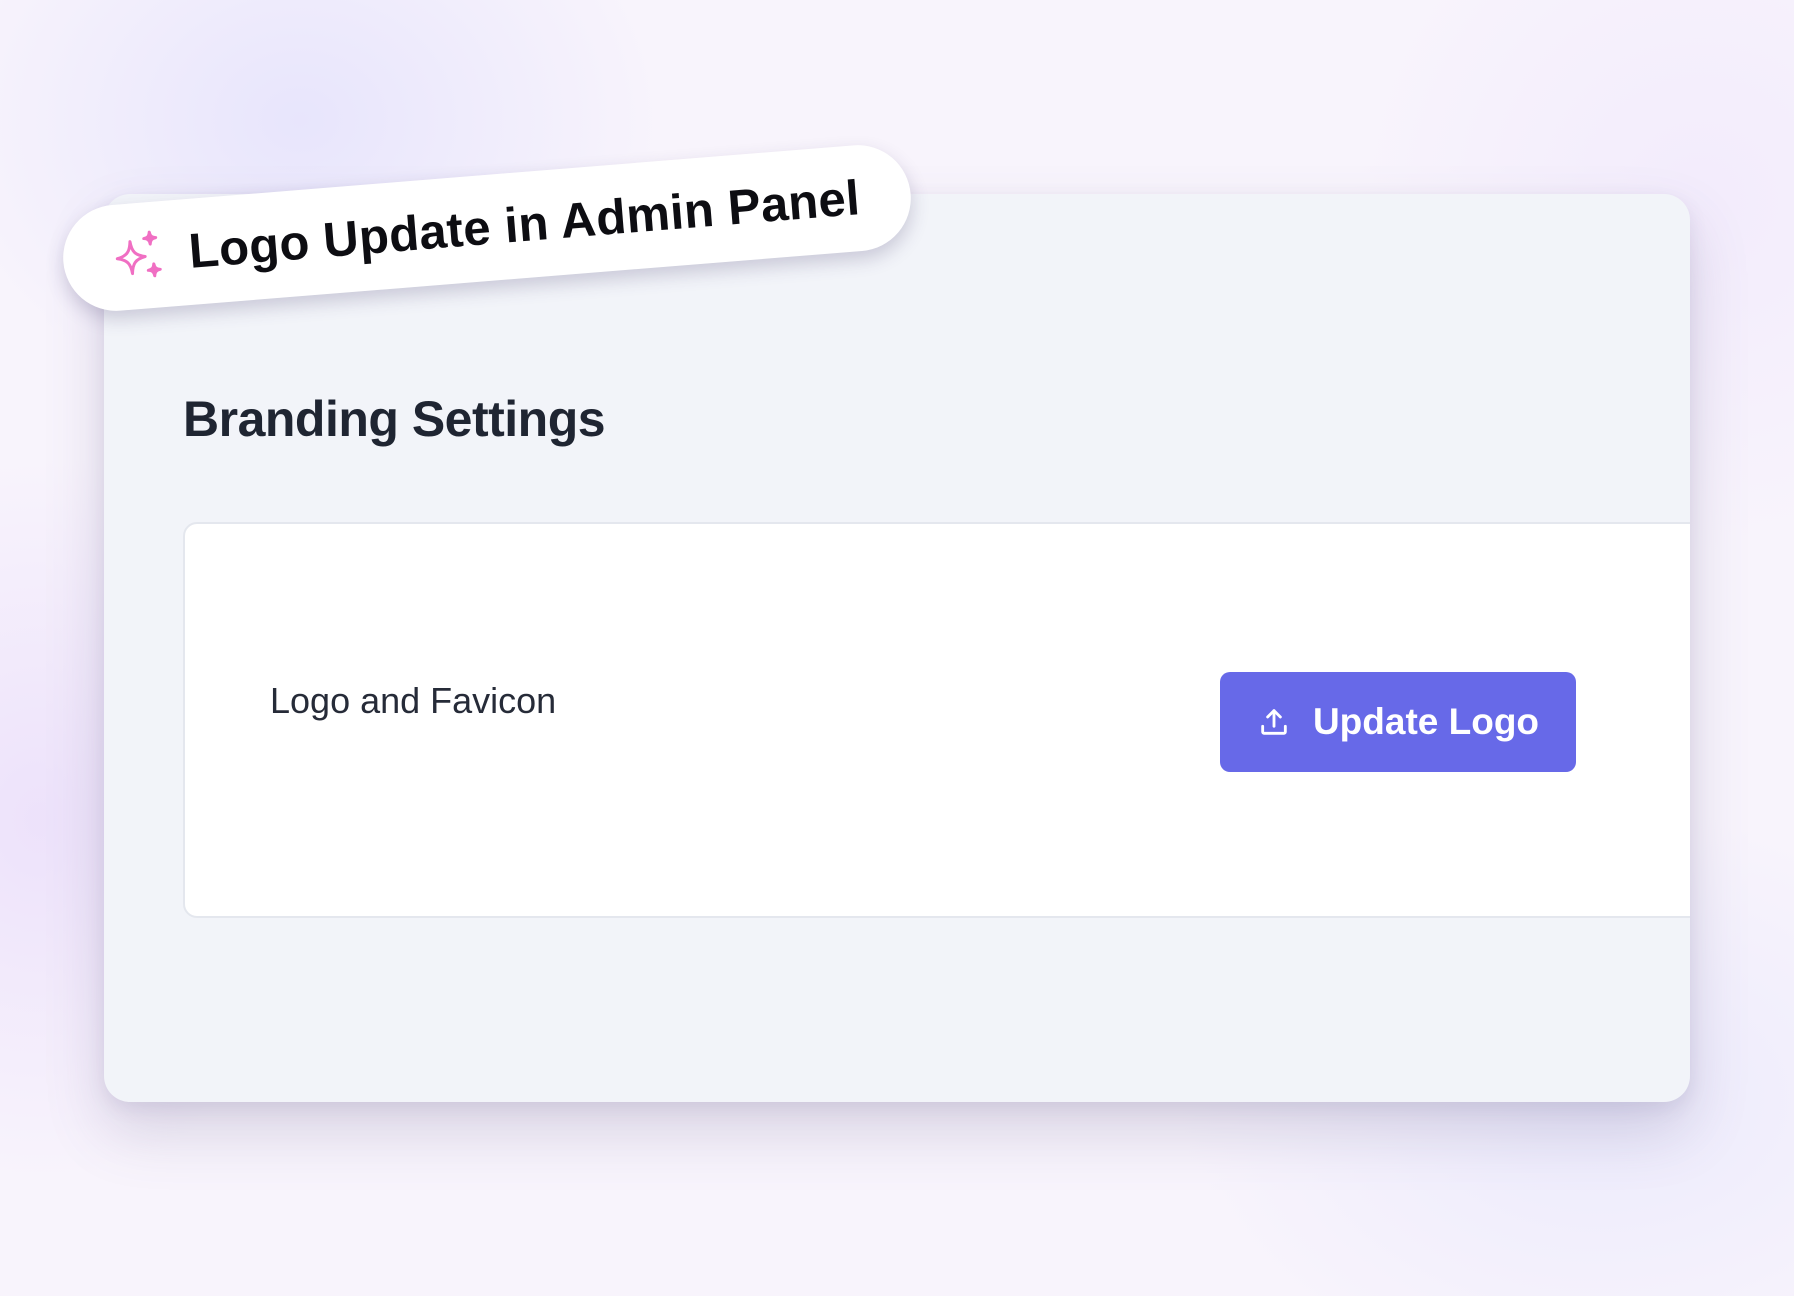 This screenshot has width=1794, height=1296. What do you see at coordinates (138, 256) in the screenshot?
I see `sparkles-icon` at bounding box center [138, 256].